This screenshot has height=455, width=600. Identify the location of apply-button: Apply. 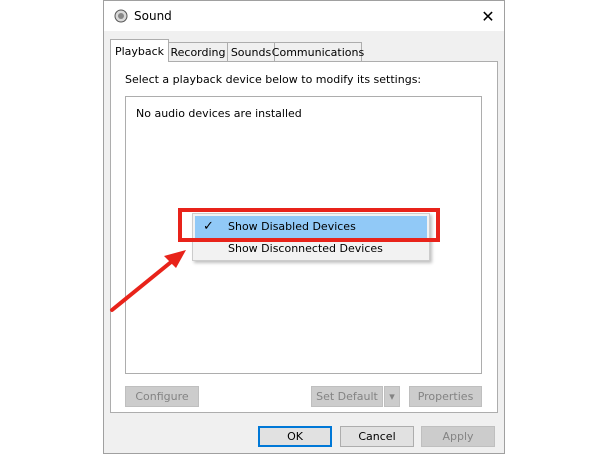
(458, 436).